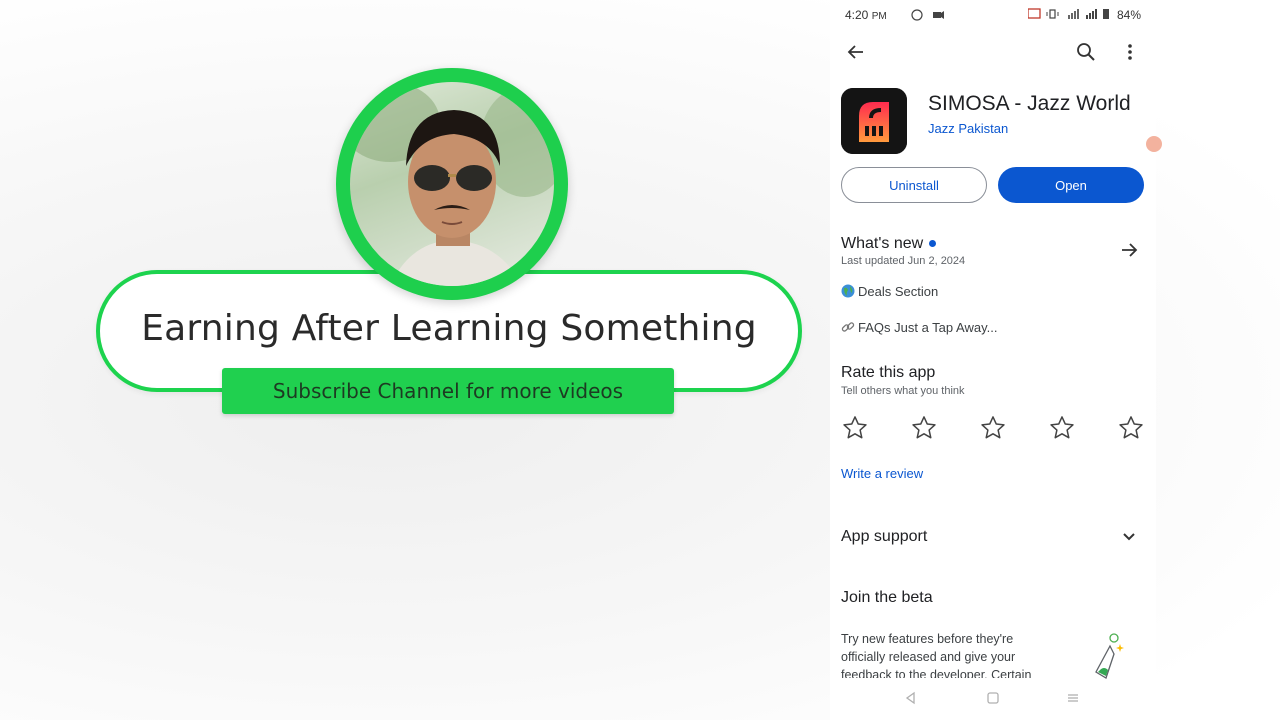 The width and height of the screenshot is (1280, 720). Describe the element at coordinates (448, 391) in the screenshot. I see `subscribe-banner: Subscribe Channel for more videos` at that location.